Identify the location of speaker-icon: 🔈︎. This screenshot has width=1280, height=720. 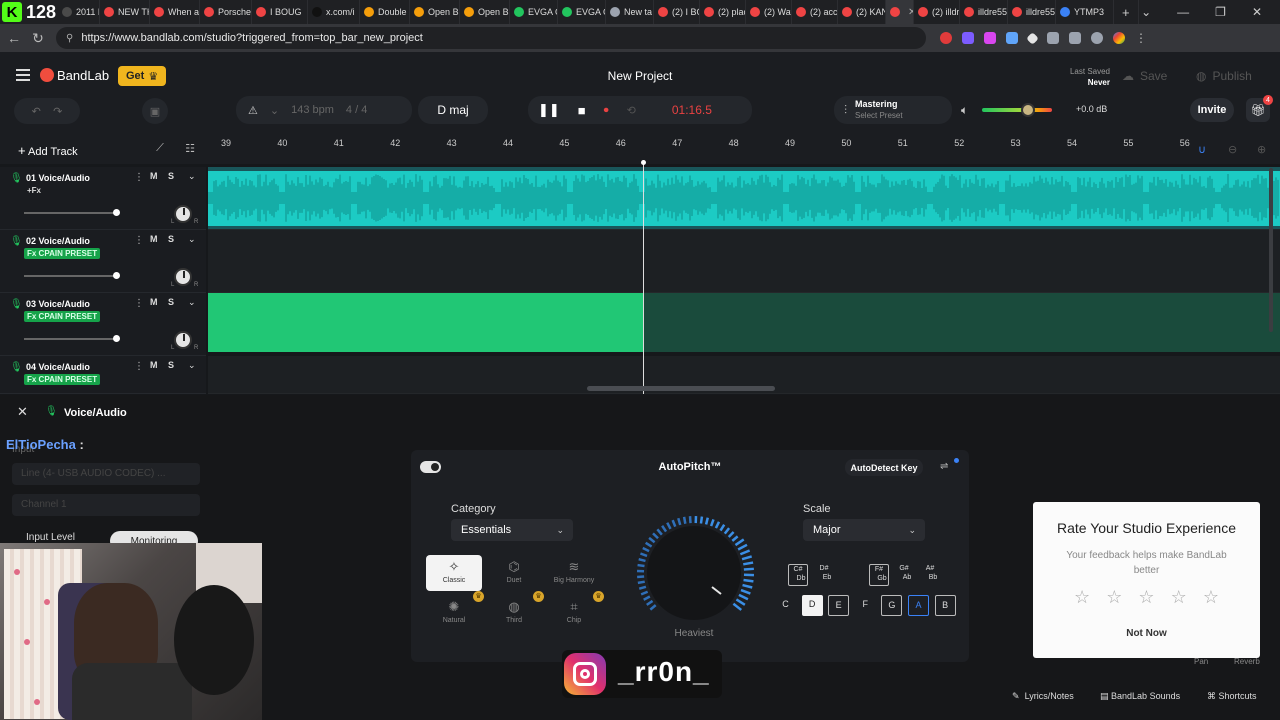
(964, 110).